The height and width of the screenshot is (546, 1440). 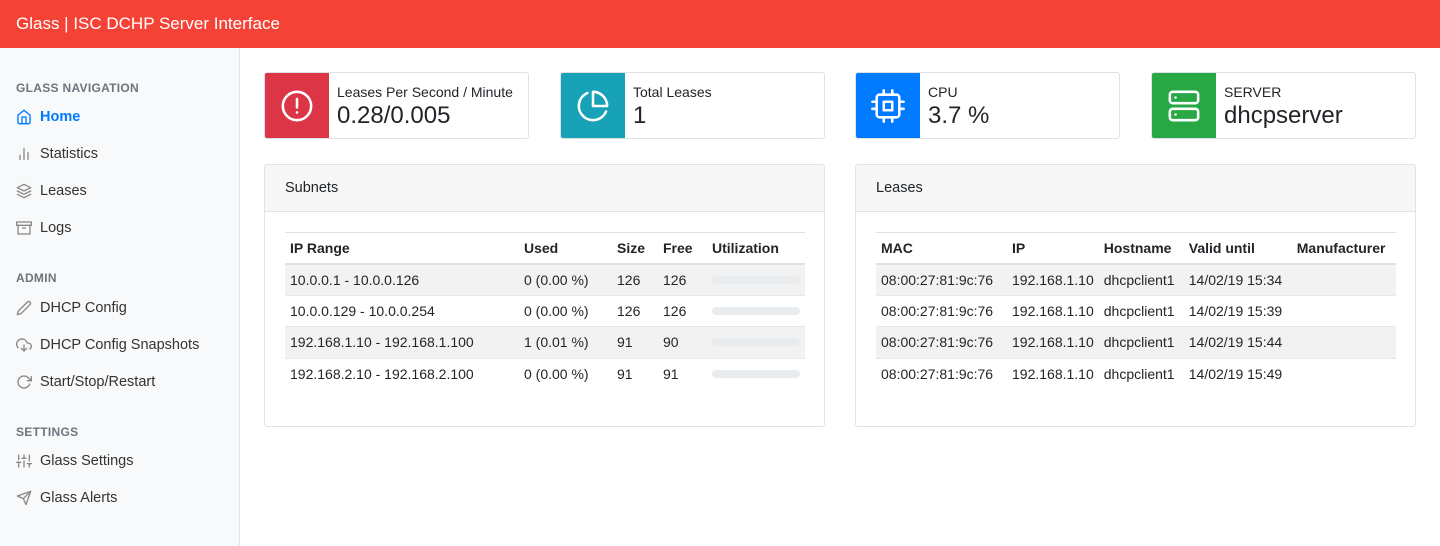 I want to click on stat-card-cpu: CPU 3.7 %, so click(x=987, y=105).